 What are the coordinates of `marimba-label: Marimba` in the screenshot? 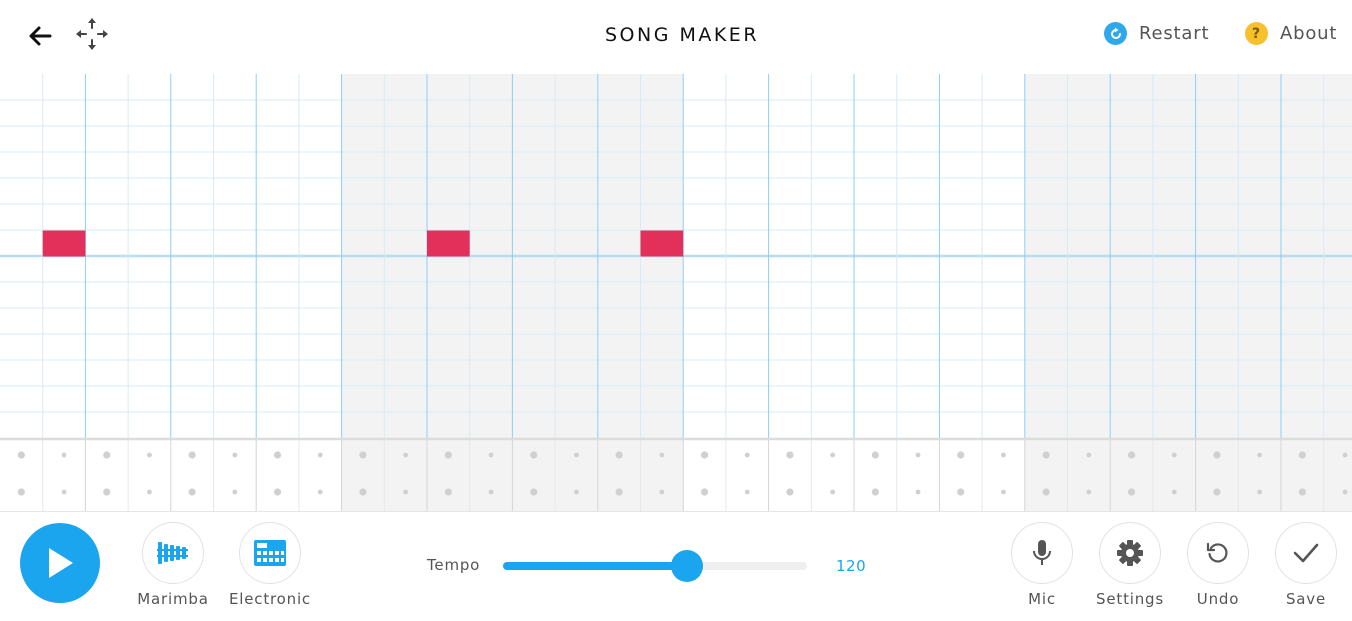 It's located at (173, 599).